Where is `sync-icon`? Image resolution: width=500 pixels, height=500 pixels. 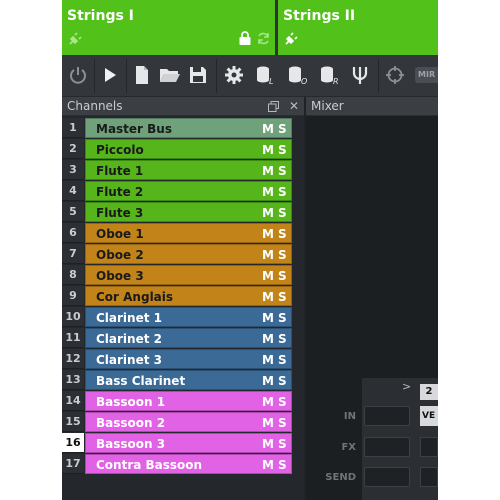 sync-icon is located at coordinates (263, 38).